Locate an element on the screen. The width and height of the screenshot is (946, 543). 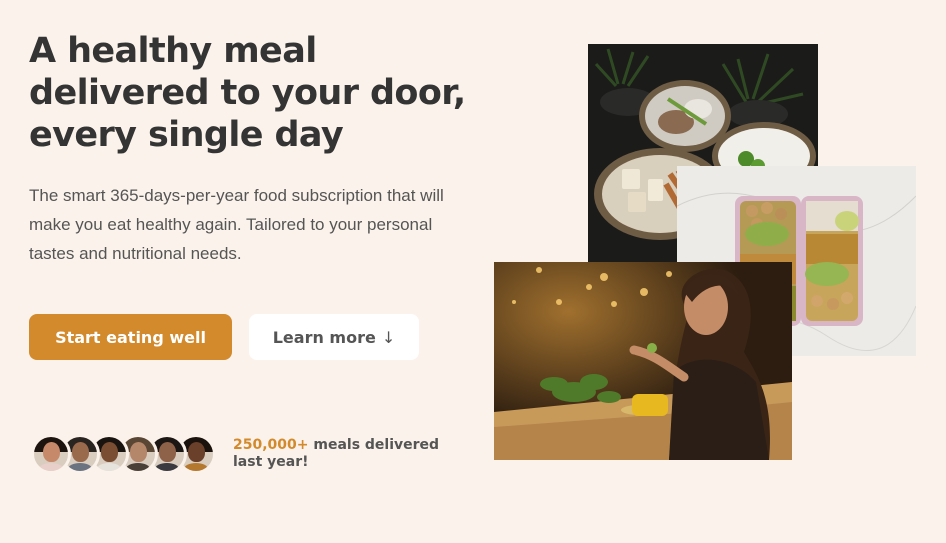
woman-eating-photo is located at coordinates (643, 361).